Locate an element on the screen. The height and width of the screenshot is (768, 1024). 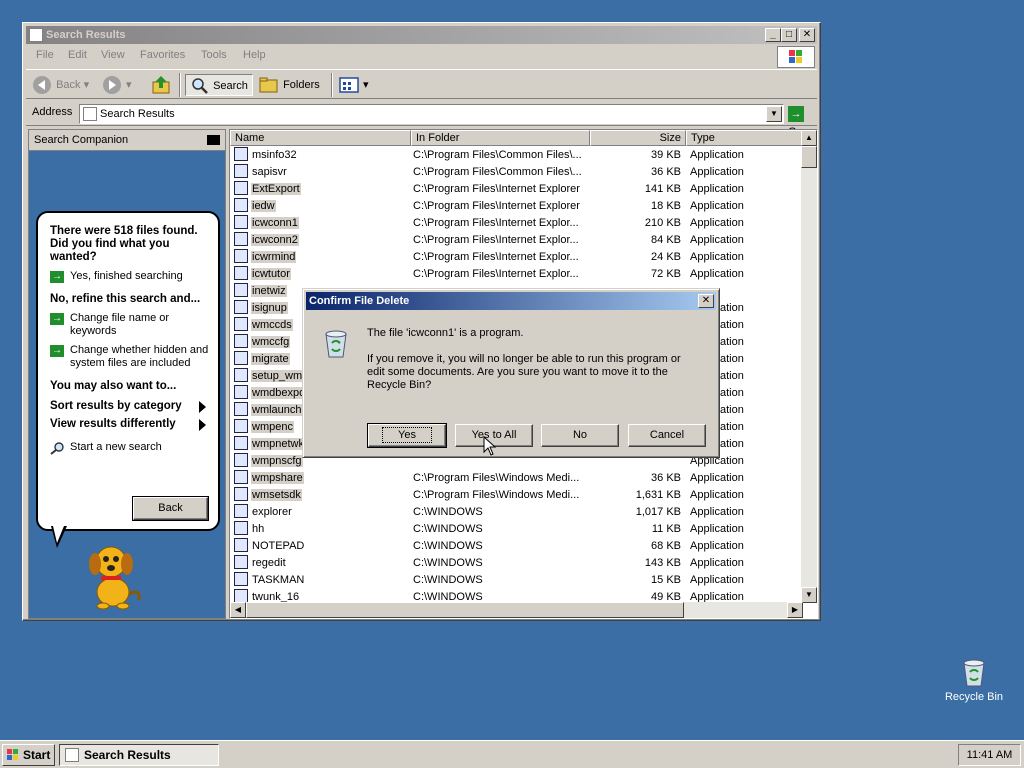
desktop-recycle-bin: Recycle Bin is located at coordinates (974, 679).